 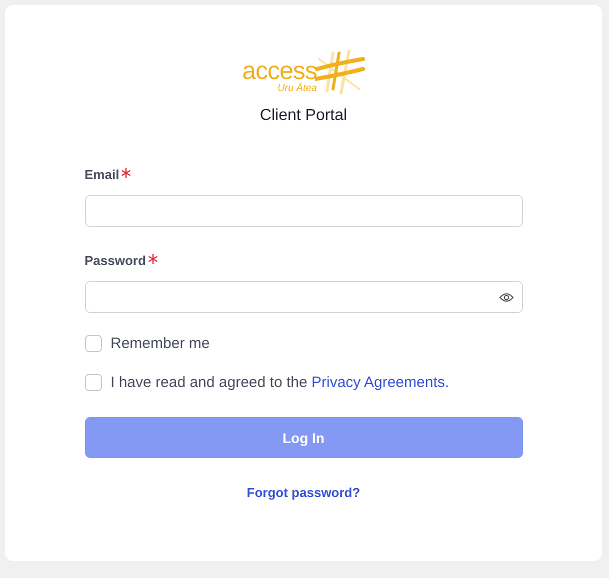 What do you see at coordinates (280, 382) in the screenshot?
I see `checkbox-label: I have read and agreed to the Privacy Agreements.` at bounding box center [280, 382].